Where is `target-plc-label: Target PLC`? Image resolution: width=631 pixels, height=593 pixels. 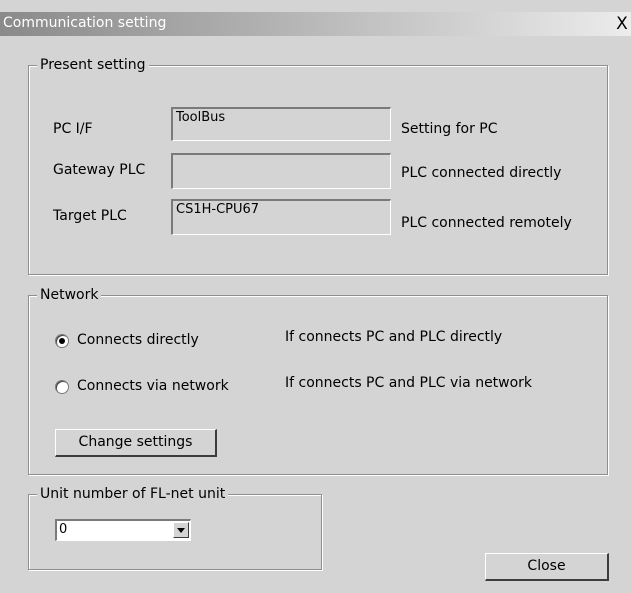 target-plc-label: Target PLC is located at coordinates (90, 216).